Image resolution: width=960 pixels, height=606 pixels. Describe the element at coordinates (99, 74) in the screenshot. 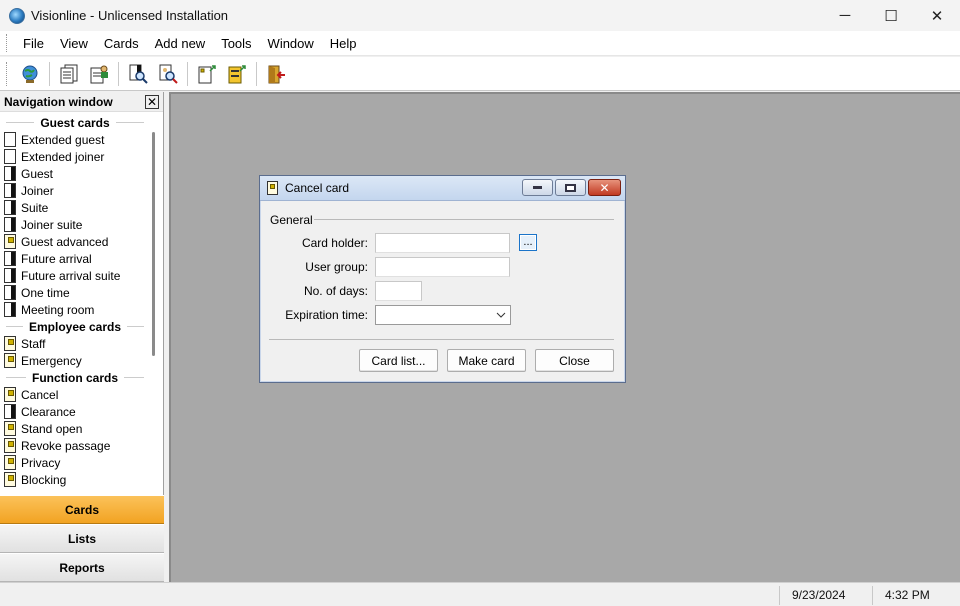

I see `user-card-icon` at that location.